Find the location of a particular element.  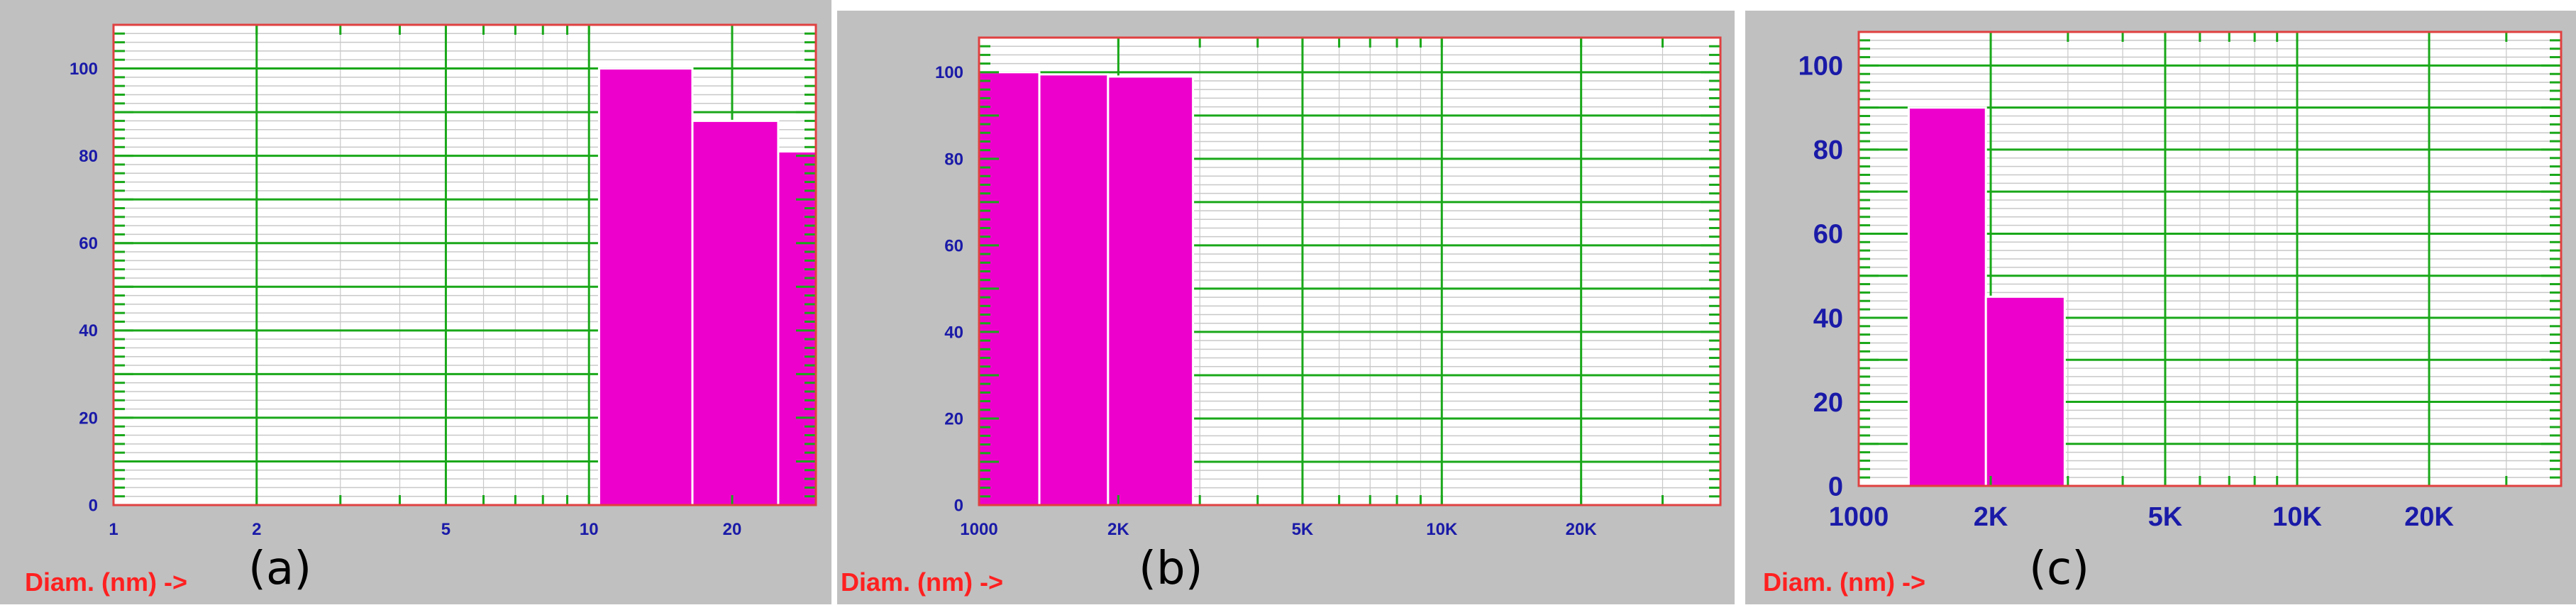

x-tick-label: 20 is located at coordinates (733, 529).